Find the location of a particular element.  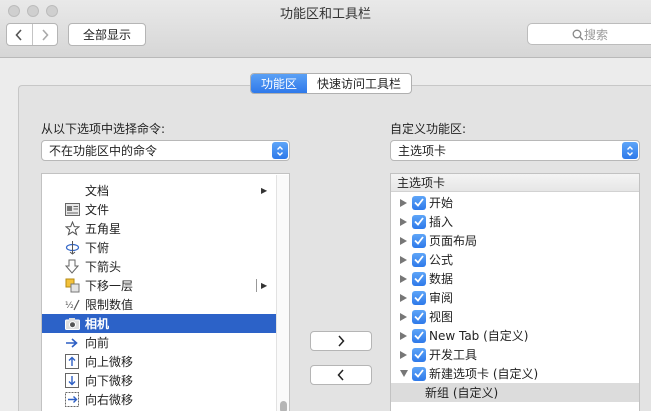

tree-item: 开始 is located at coordinates (515, 202).